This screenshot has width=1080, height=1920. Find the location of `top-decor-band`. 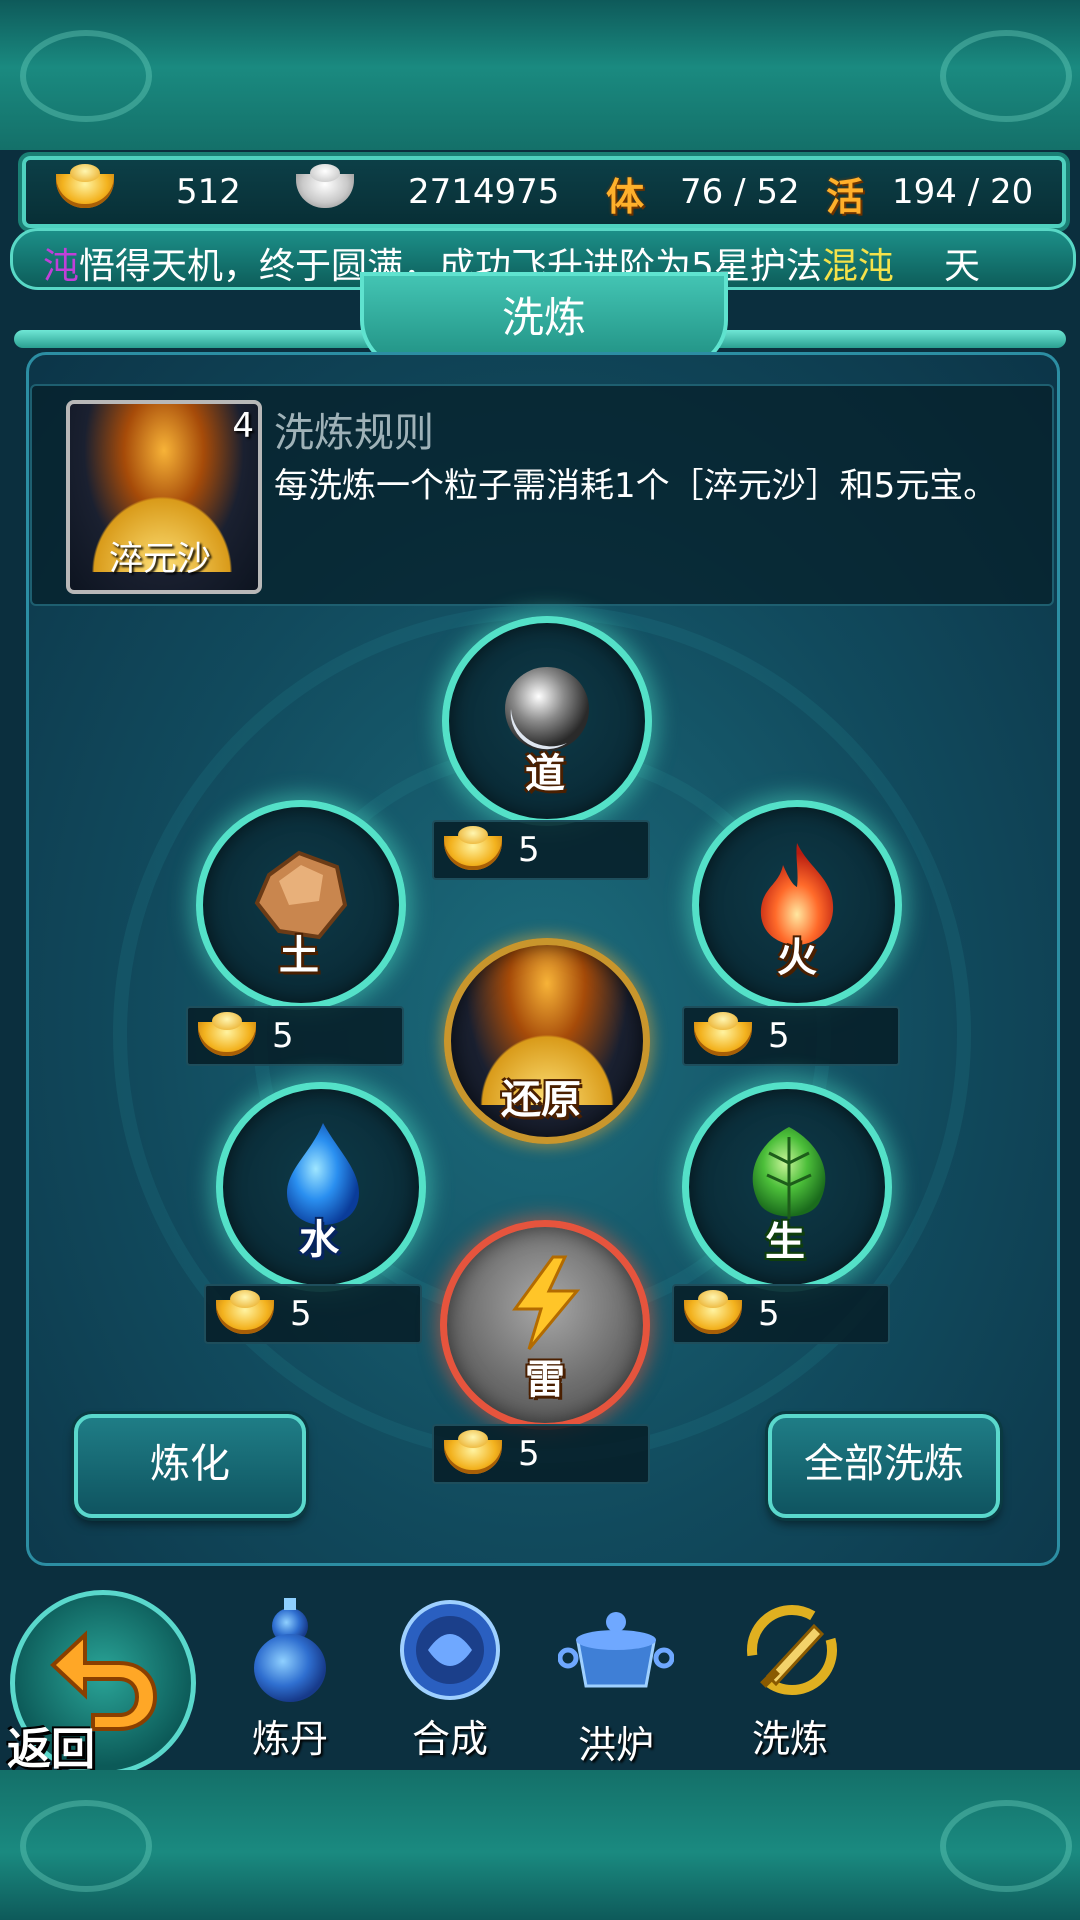

top-decor-band is located at coordinates (540, 75).